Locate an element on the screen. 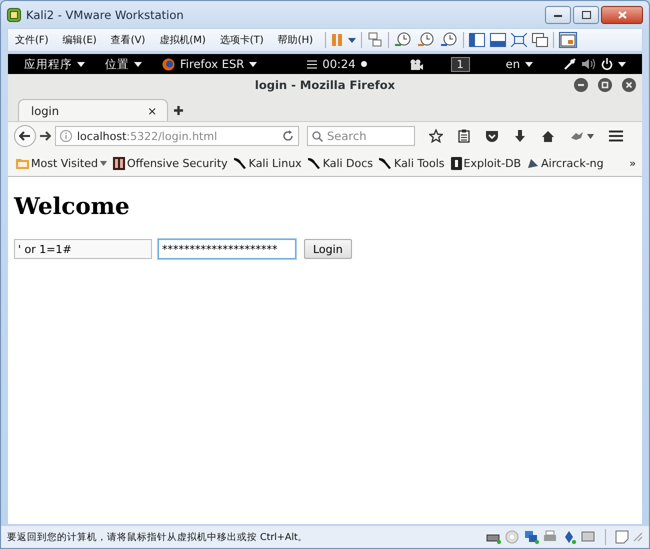 The height and width of the screenshot is (549, 650). bookmark-link: Kali Linux is located at coordinates (275, 163).